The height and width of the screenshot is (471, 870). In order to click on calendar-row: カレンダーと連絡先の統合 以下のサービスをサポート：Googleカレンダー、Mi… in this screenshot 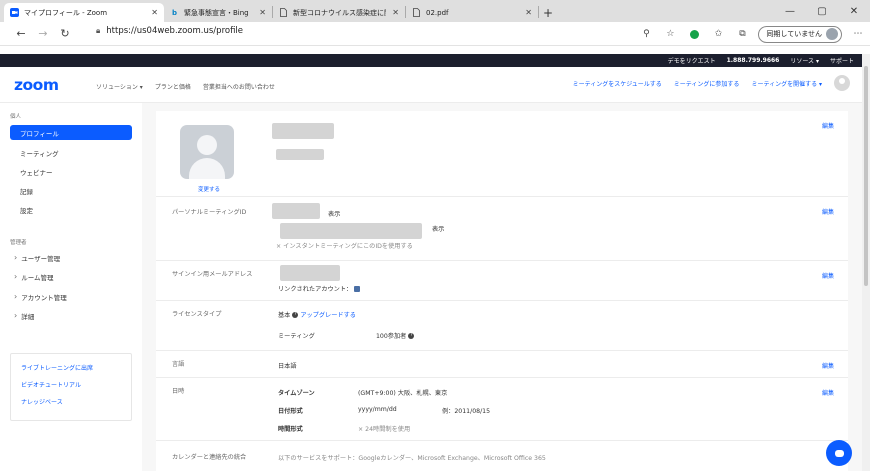, I will do `click(502, 456)`.